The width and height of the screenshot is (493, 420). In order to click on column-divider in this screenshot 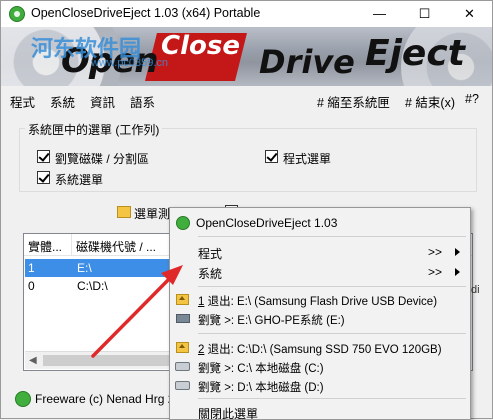, I will do `click(71, 245)`.